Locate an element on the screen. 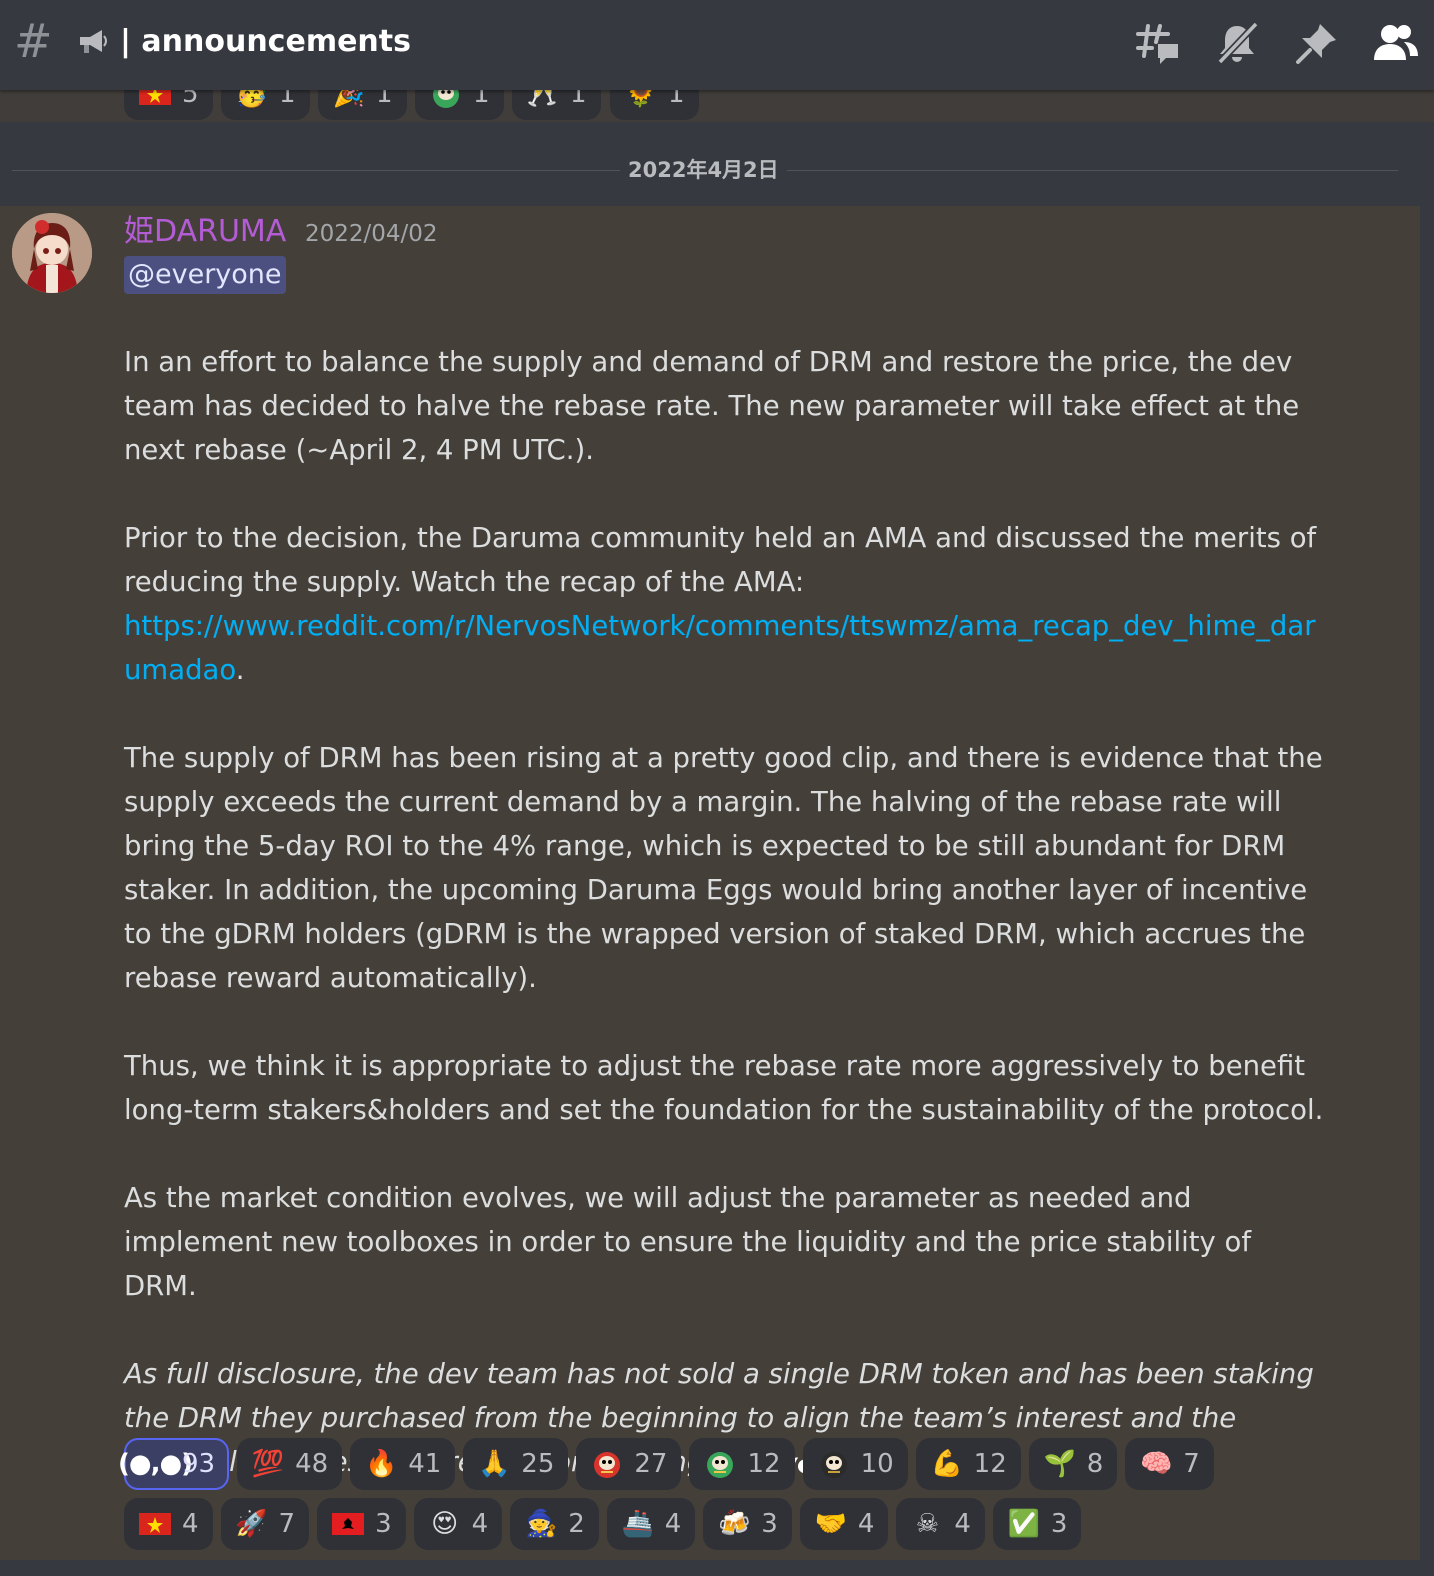 Image resolution: width=1434 pixels, height=1576 pixels. reaction-heart-eyes: 😍 4 is located at coordinates (458, 1524).